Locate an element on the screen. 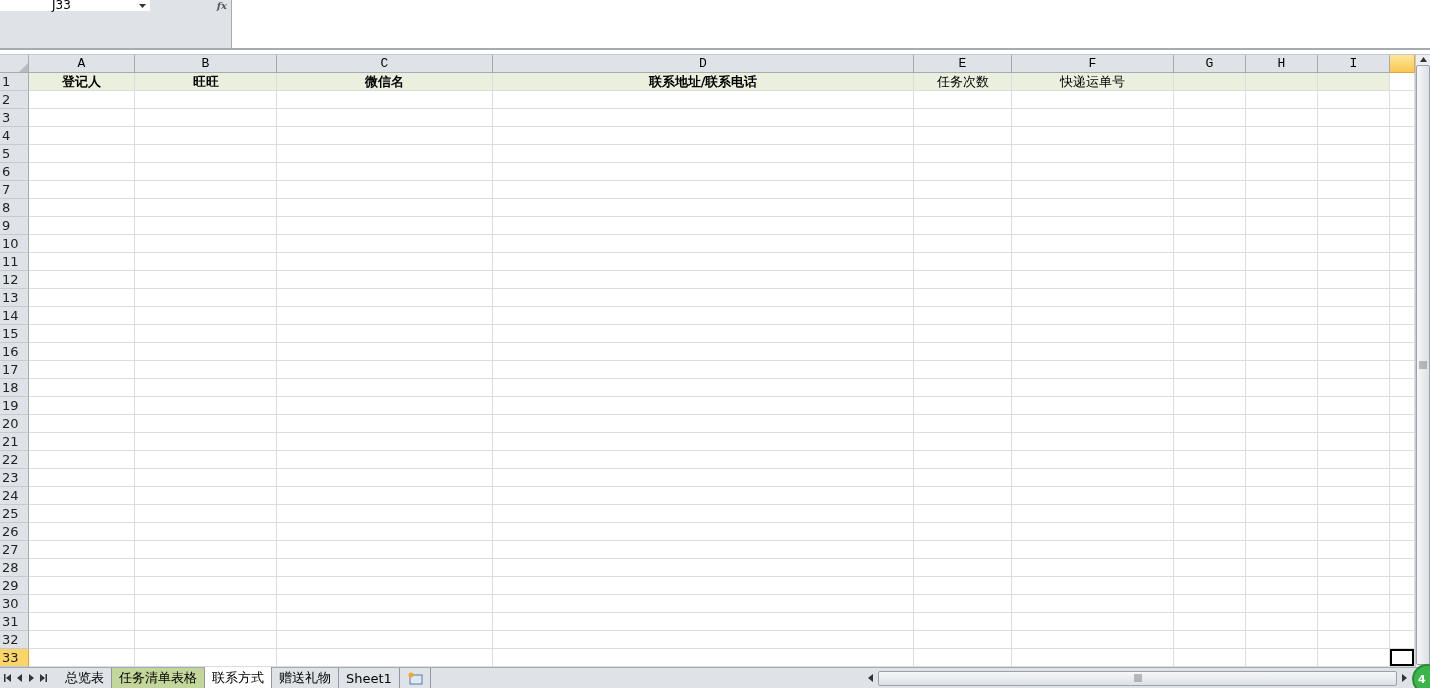 This screenshot has width=1430, height=688. row-header: 24 is located at coordinates (14, 496).